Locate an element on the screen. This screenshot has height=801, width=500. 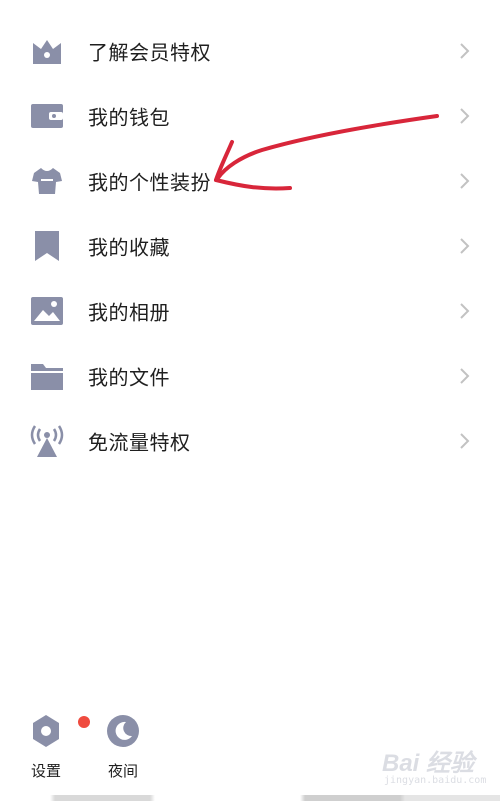
menu-item-album: 我的相册 is located at coordinates (250, 310).